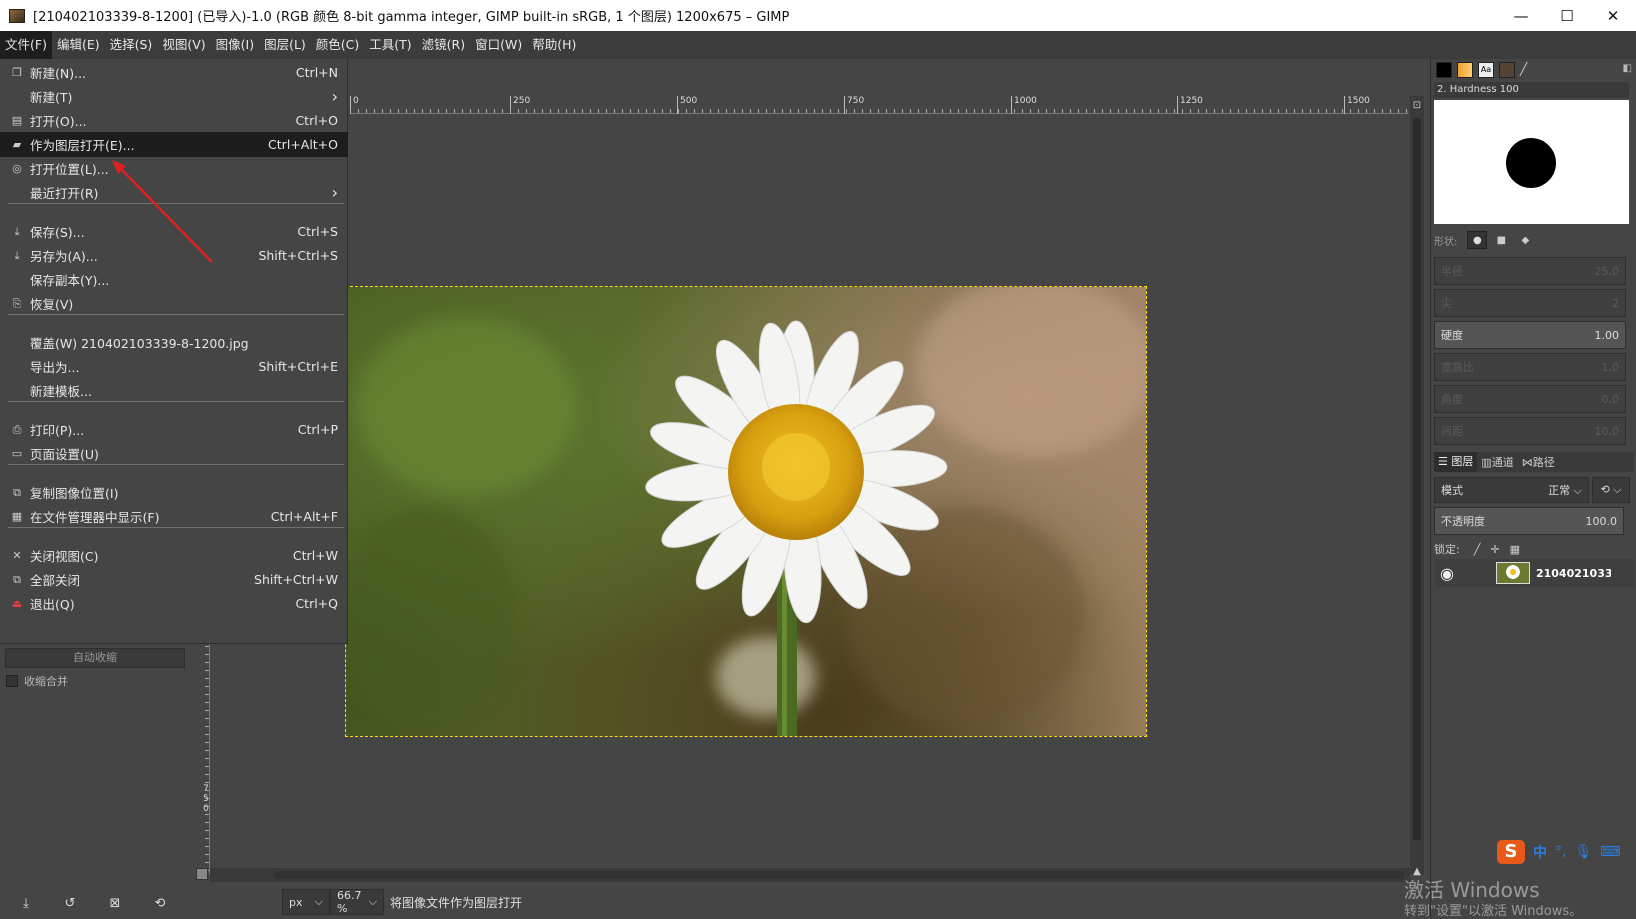 The height and width of the screenshot is (919, 1636). Describe the element at coordinates (317, 231) in the screenshot. I see `menu-item-shortcut: Ctrl+S` at that location.